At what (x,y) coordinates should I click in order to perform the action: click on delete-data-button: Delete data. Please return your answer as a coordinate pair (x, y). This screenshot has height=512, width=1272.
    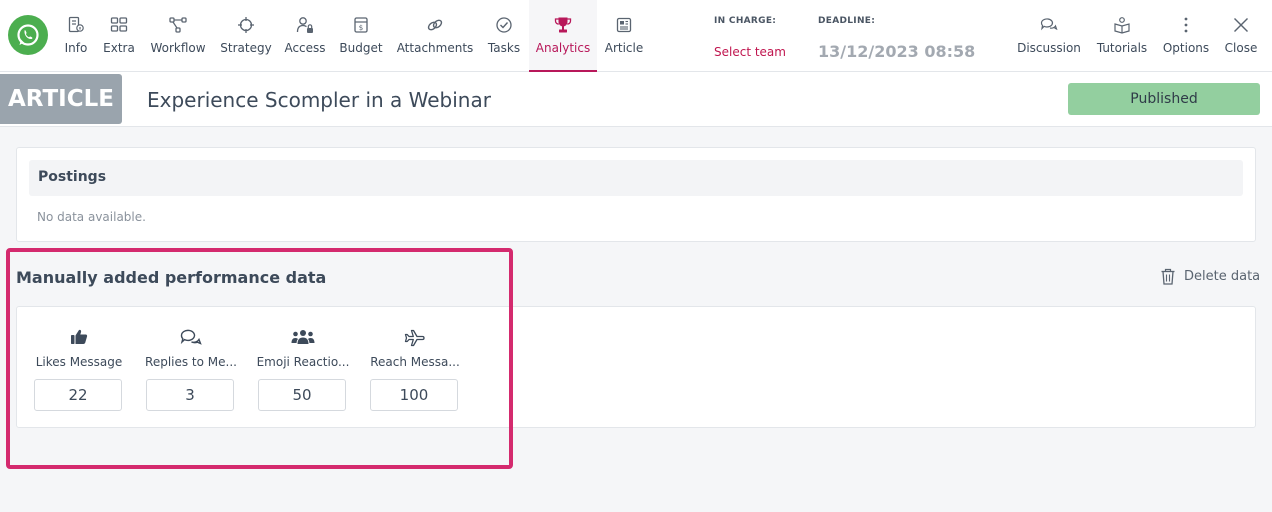
    Looking at the image, I should click on (1210, 276).